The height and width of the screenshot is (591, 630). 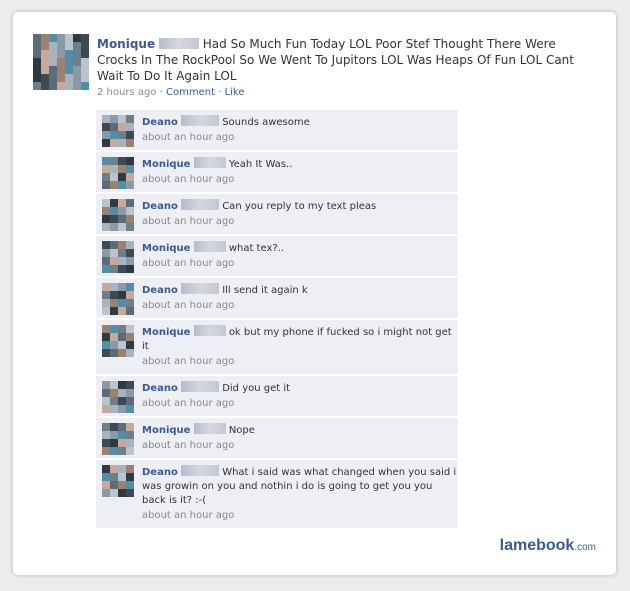 I want to click on comment-item: Deano Did you get it about an hour ago, so click(x=277, y=396).